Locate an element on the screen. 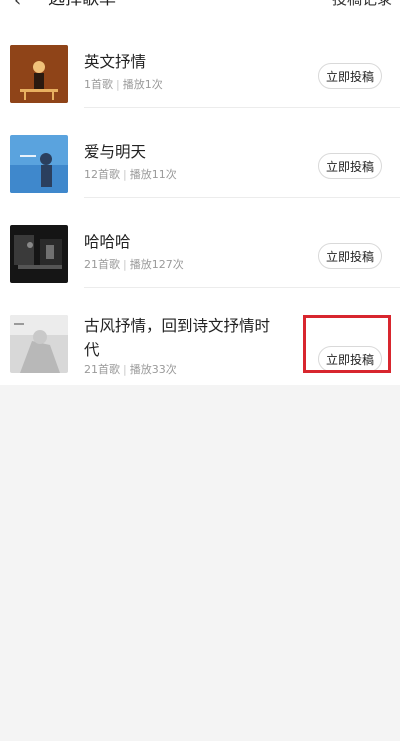  playlist-meta: 1首歌 | 播放1次 is located at coordinates (123, 85).